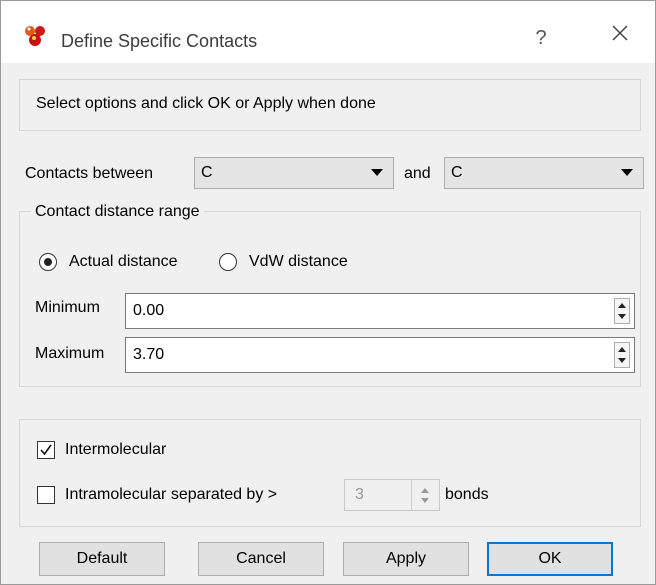  What do you see at coordinates (35, 36) in the screenshot?
I see `molecule-app-icon` at bounding box center [35, 36].